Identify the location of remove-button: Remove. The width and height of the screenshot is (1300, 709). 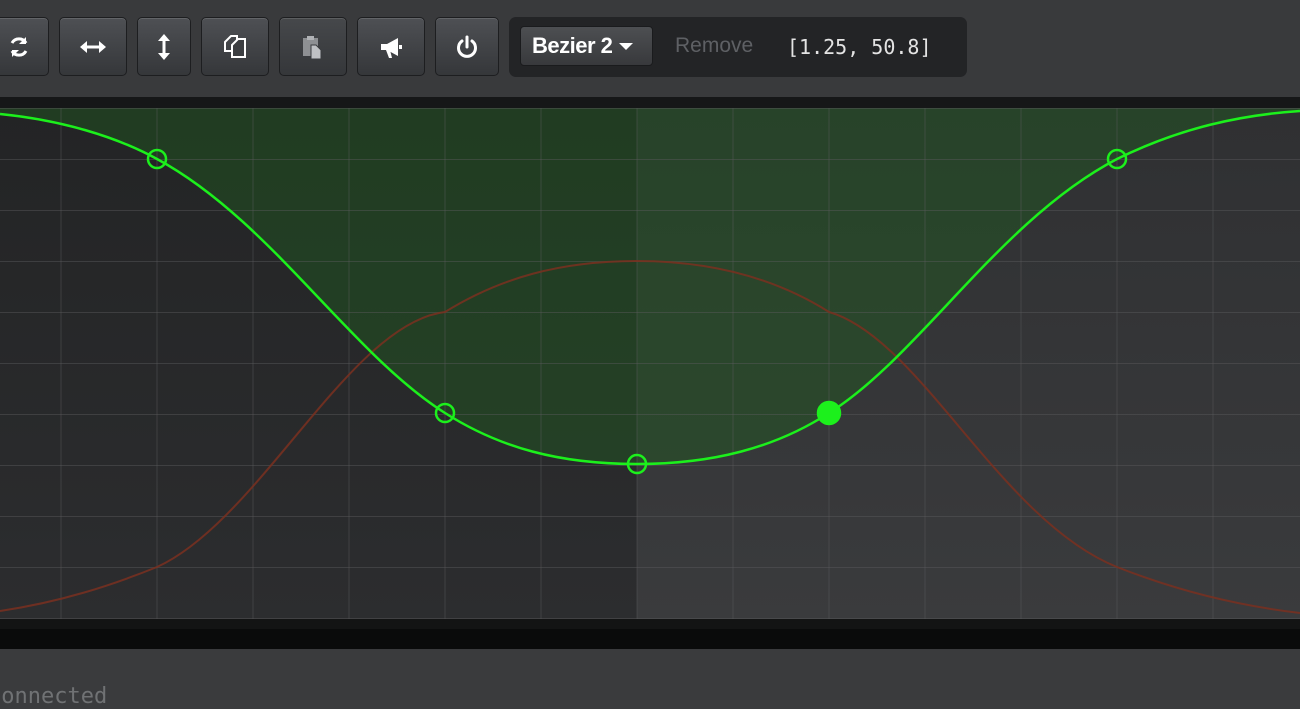
(714, 46).